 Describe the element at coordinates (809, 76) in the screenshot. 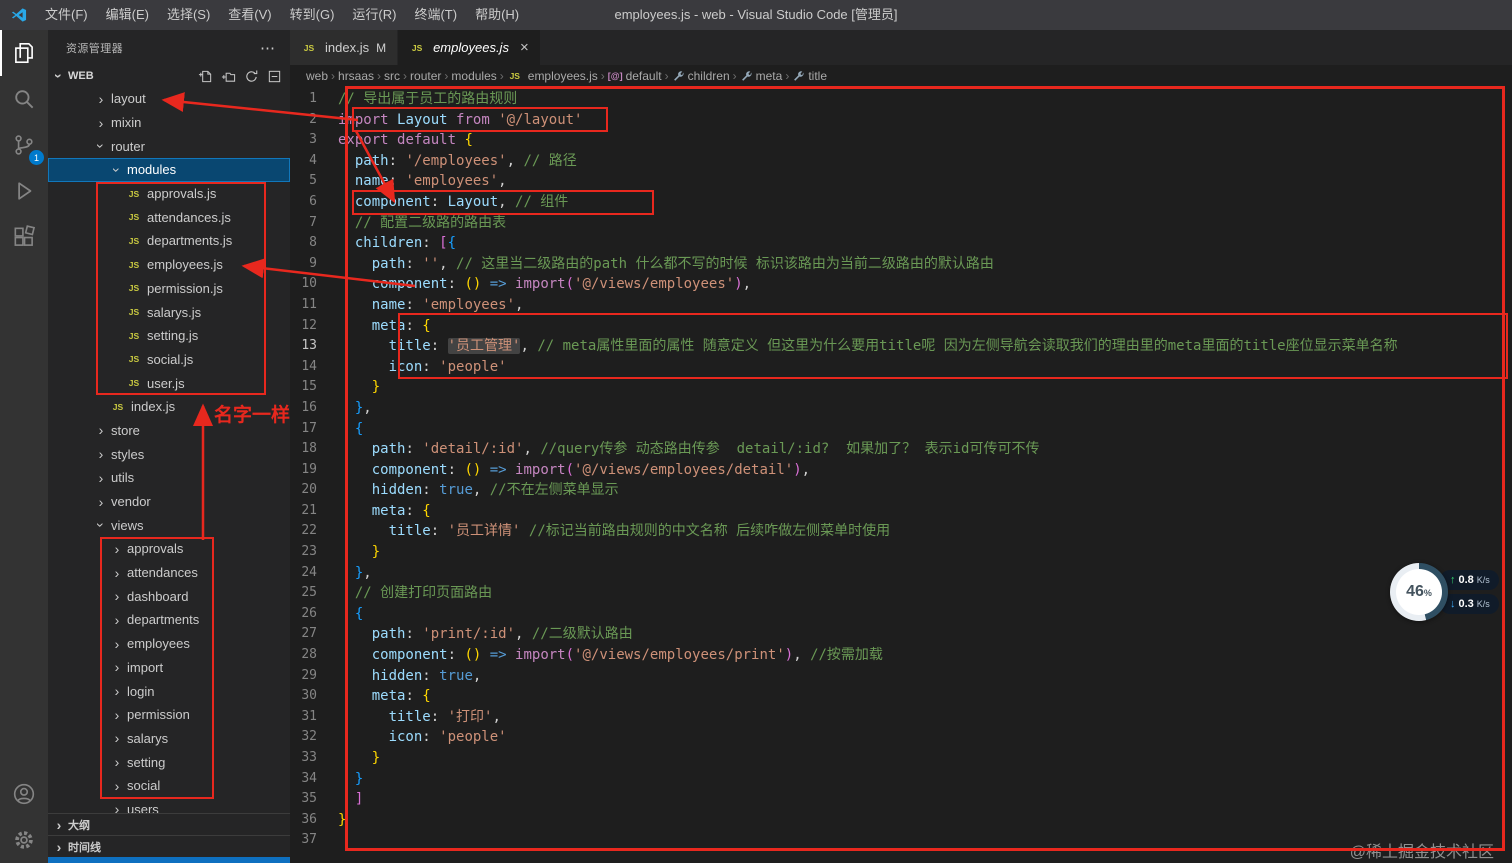

I see `breadcrumb-title: title` at that location.